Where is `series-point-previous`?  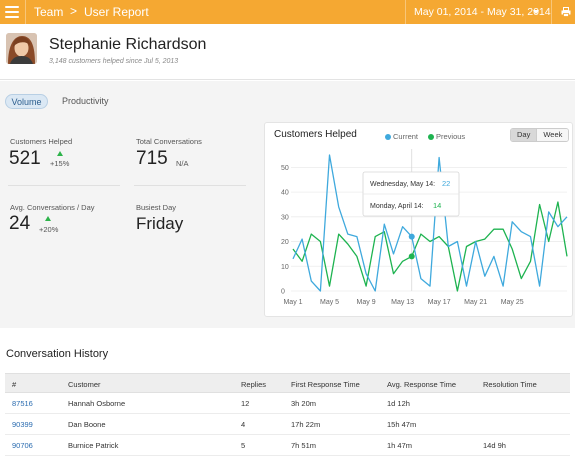
series-point-previous is located at coordinates (411, 256).